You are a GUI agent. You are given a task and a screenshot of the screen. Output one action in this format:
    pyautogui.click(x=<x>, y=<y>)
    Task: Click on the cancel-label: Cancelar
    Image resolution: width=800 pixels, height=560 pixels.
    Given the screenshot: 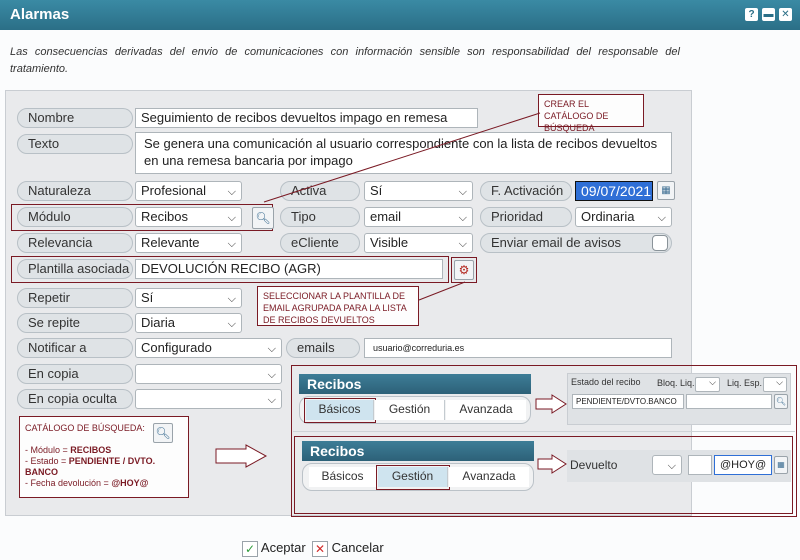 What is the action you would take?
    pyautogui.click(x=357, y=547)
    